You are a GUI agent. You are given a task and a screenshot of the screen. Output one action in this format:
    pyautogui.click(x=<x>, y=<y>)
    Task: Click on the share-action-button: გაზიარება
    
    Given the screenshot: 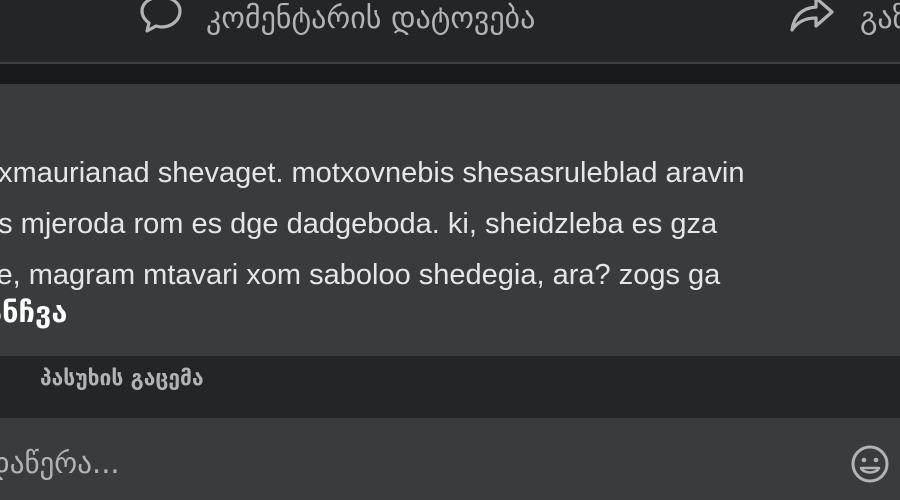 What is the action you would take?
    pyautogui.click(x=845, y=18)
    